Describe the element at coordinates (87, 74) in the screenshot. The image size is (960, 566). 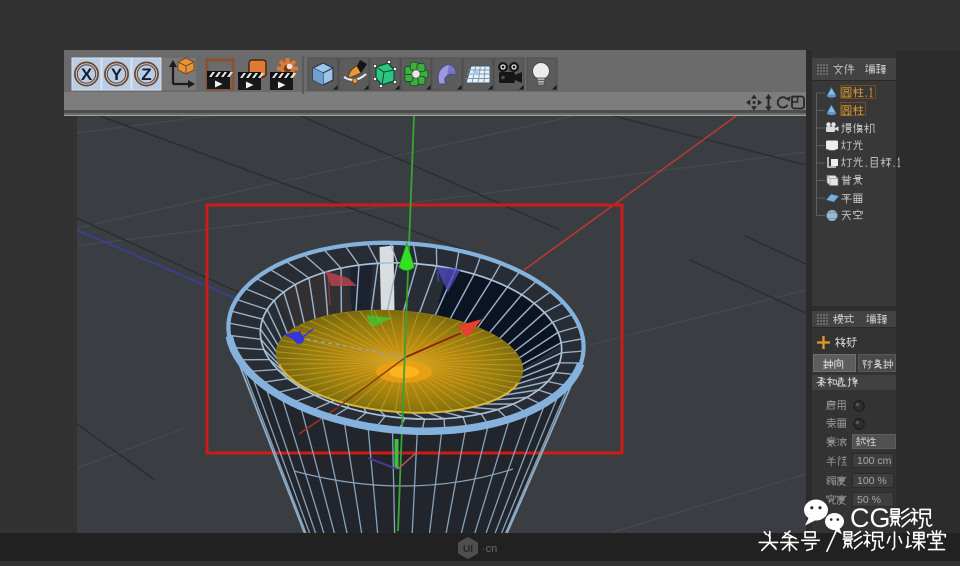
I see `svg-text: X` at that location.